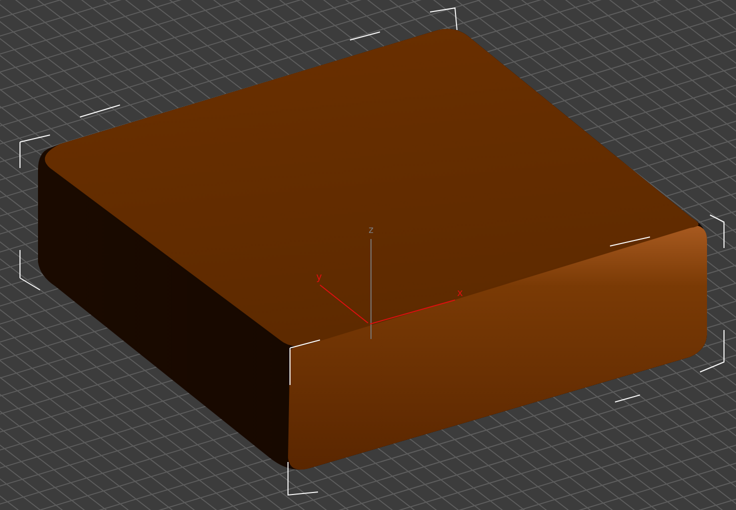  What do you see at coordinates (460, 293) in the screenshot?
I see `axis-label: x` at bounding box center [460, 293].